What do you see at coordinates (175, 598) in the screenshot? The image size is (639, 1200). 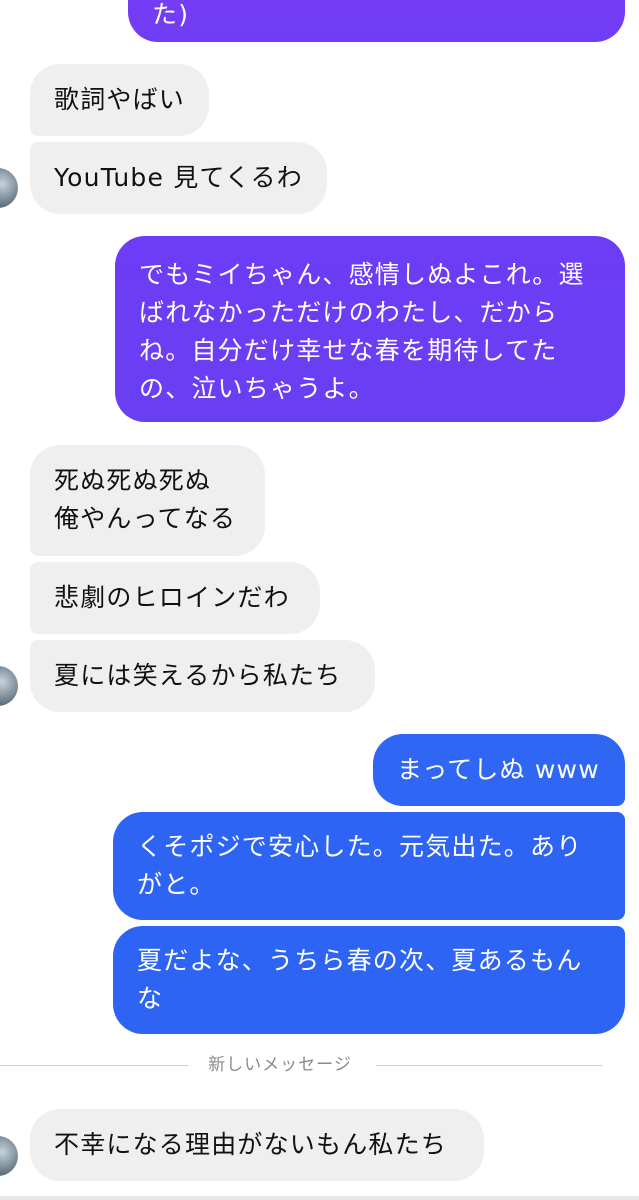 I see `message-bubble-received: 悲劇のヒロインだわ` at bounding box center [175, 598].